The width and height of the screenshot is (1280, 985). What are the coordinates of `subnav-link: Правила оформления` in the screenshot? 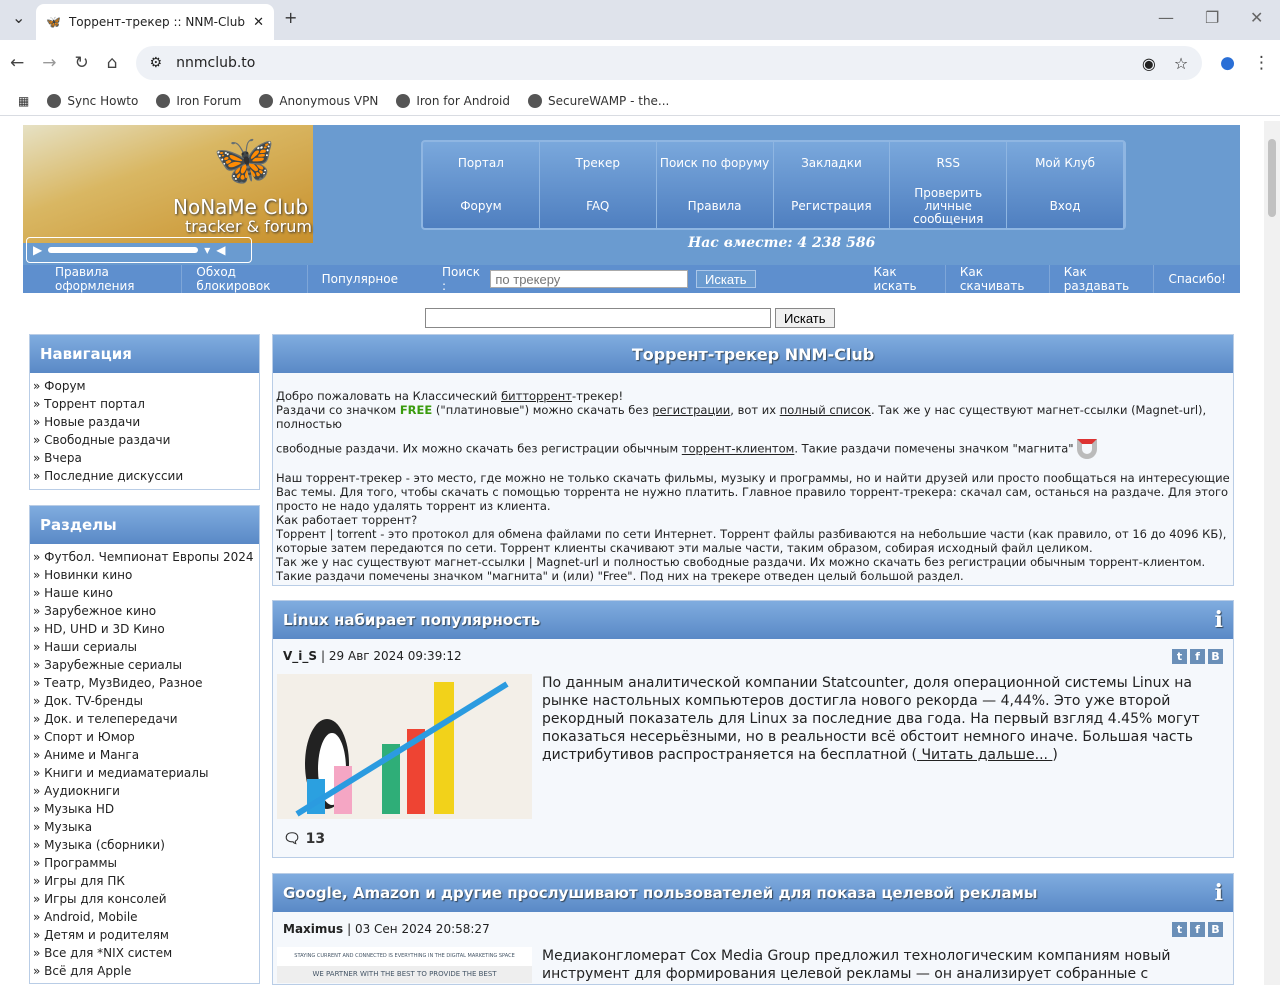 It's located at (112, 279).